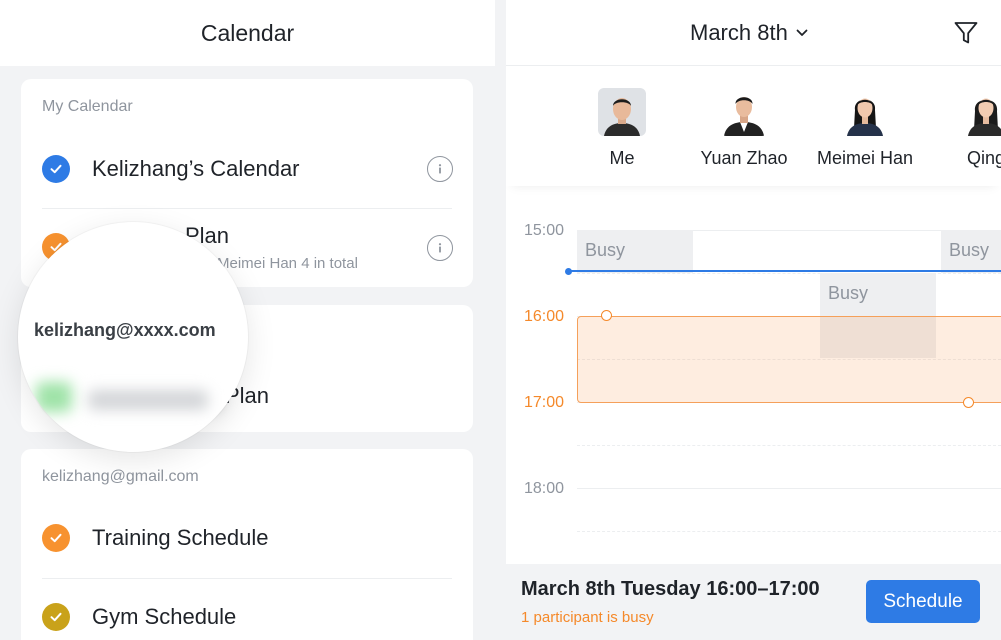 The width and height of the screenshot is (1001, 640). Describe the element at coordinates (148, 400) in the screenshot. I see `blurred-label` at that location.